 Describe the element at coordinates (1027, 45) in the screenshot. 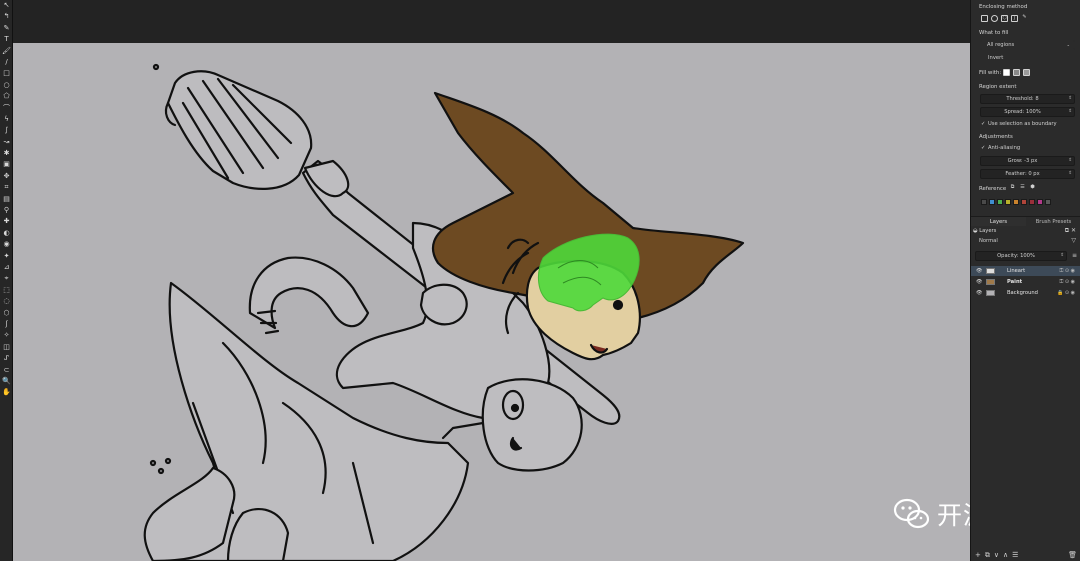

I see `what-to-fill-select: All regions ⌄` at that location.